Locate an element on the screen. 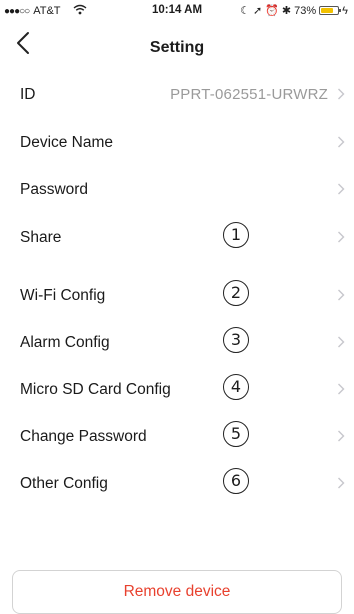 Image resolution: width=354 pixels, height=614 pixels. row-micro-sd-config: Micro SD Card Config 4 is located at coordinates (177, 389).